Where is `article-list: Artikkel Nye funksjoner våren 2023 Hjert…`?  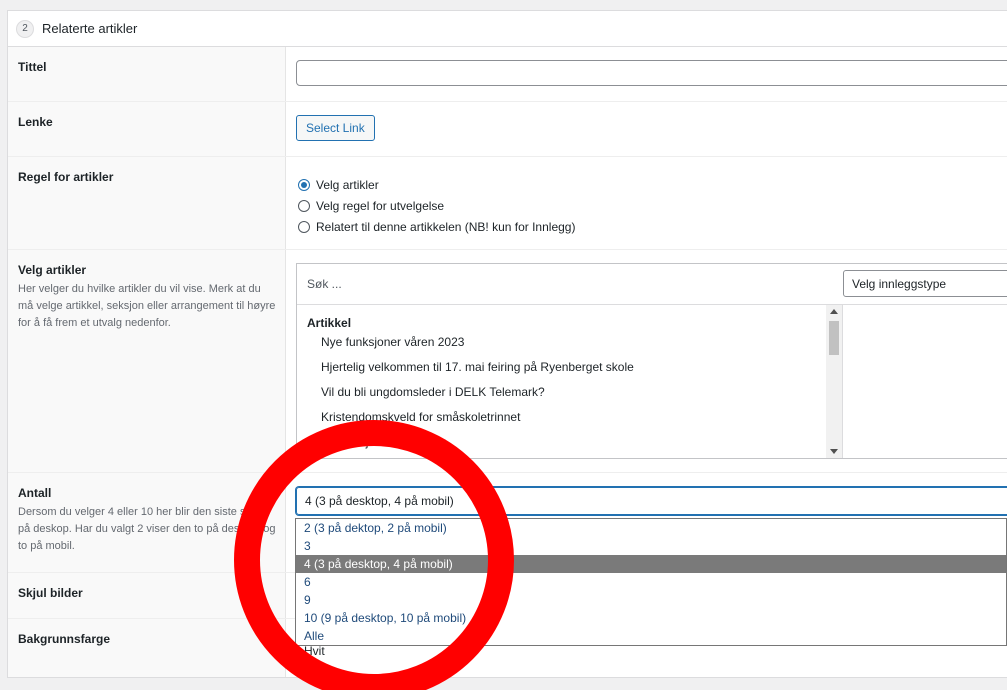
article-list: Artikkel Nye funksjoner våren 2023 Hjert… is located at coordinates (570, 381).